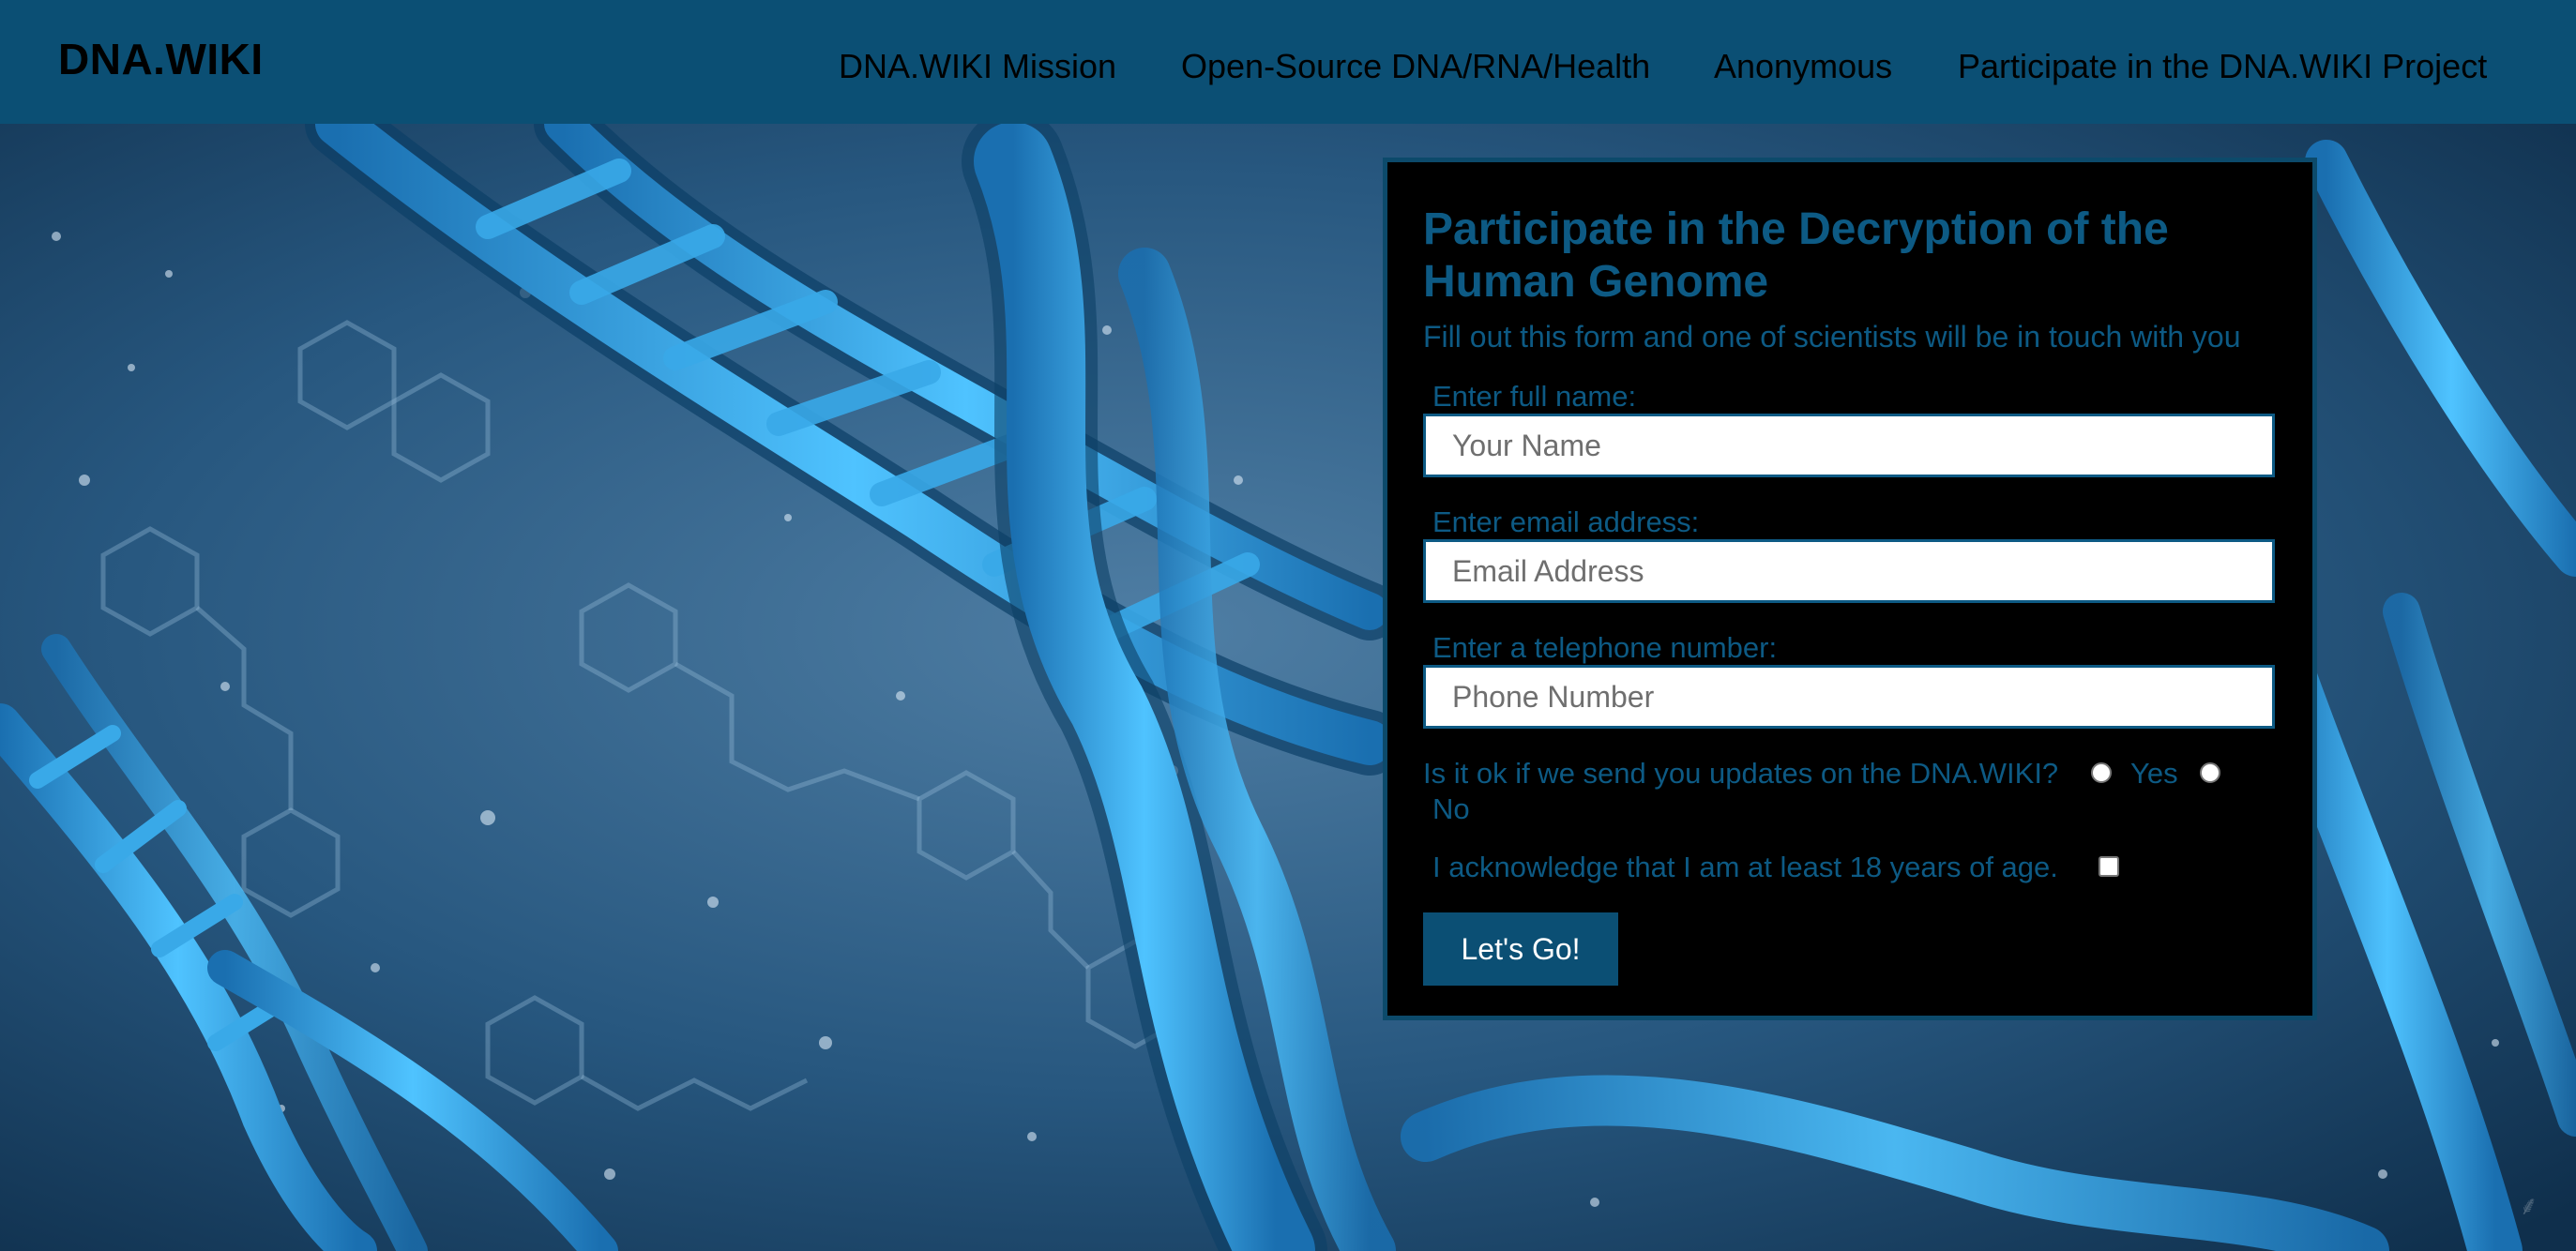 Image resolution: width=2576 pixels, height=1251 pixels. I want to click on updates-yes-label: Yes, so click(2154, 773).